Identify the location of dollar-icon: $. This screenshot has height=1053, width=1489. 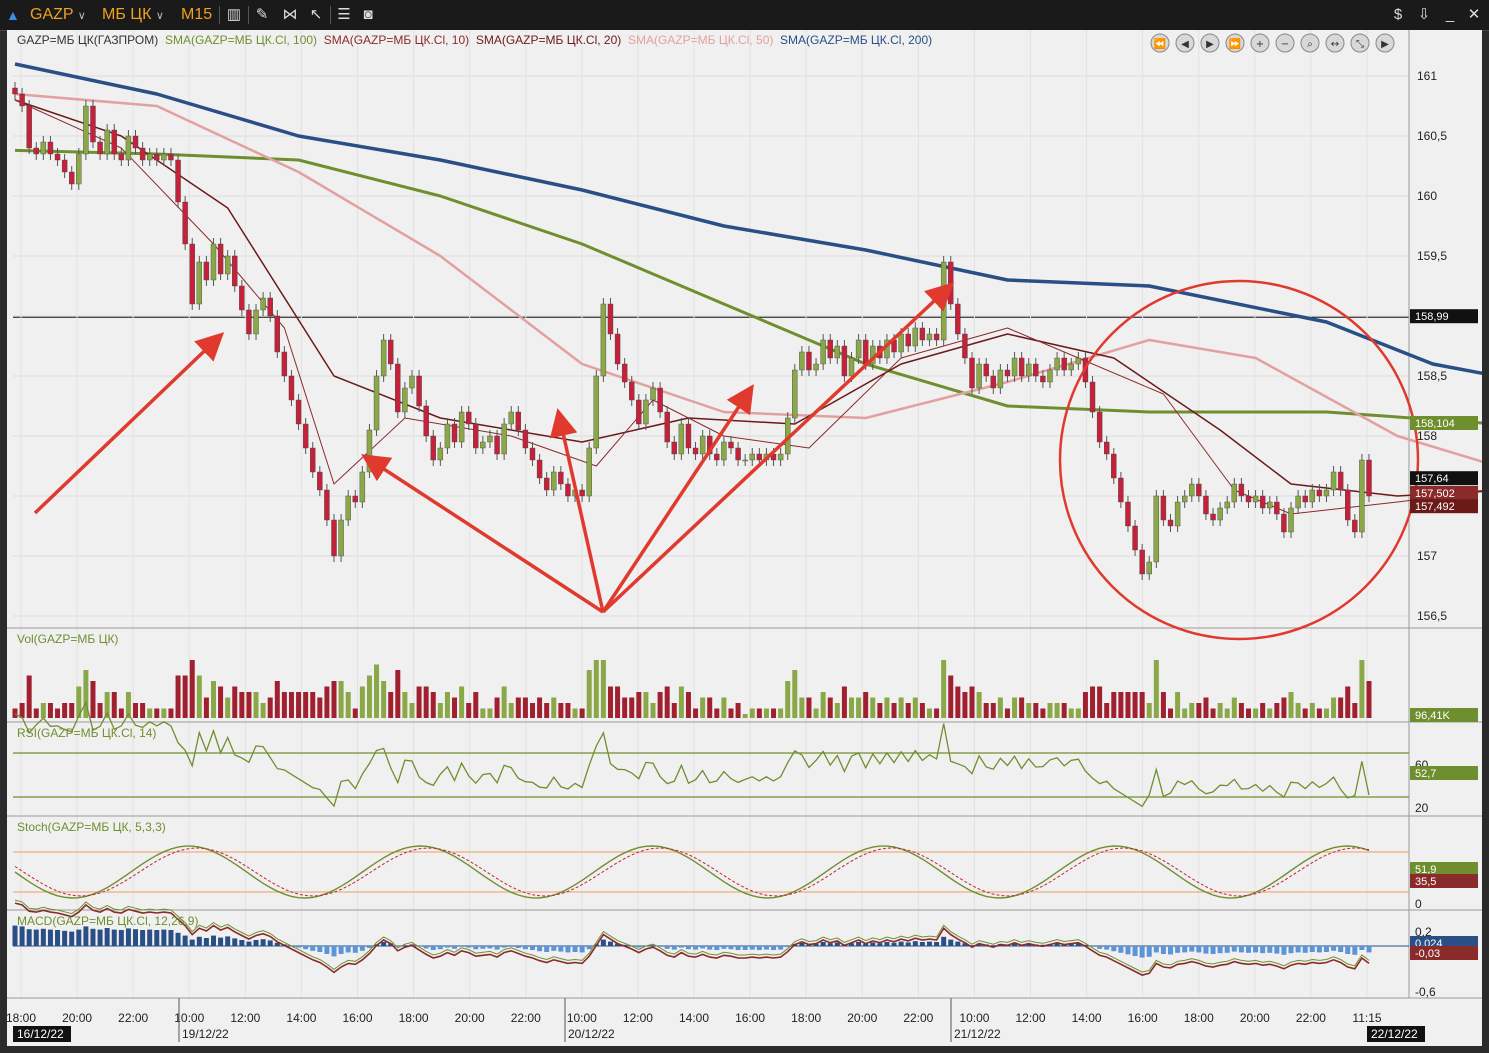
(1398, 15).